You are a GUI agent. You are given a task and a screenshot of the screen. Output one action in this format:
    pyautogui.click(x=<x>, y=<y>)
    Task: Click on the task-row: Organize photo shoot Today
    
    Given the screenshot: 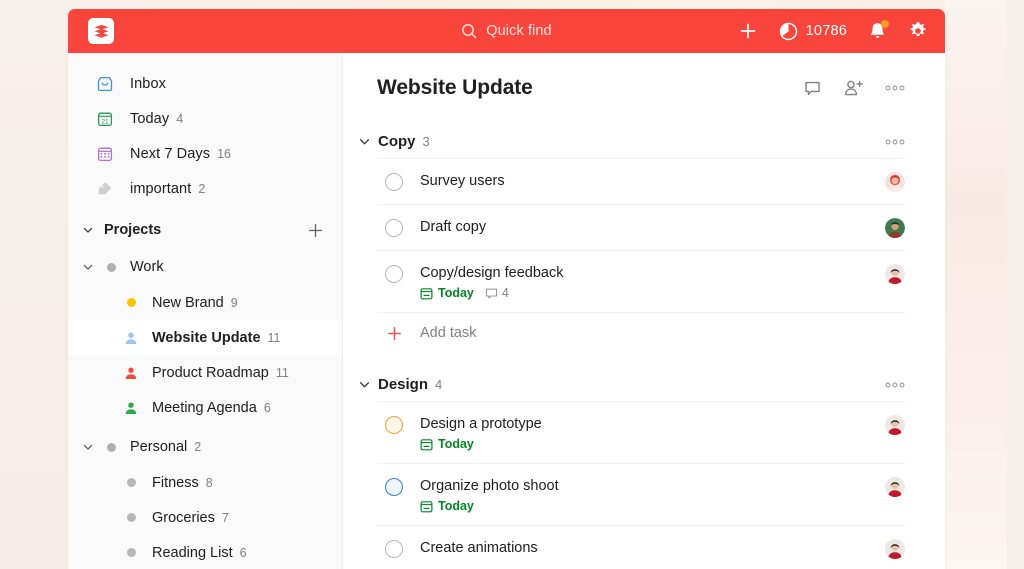 What is the action you would take?
    pyautogui.click(x=641, y=494)
    